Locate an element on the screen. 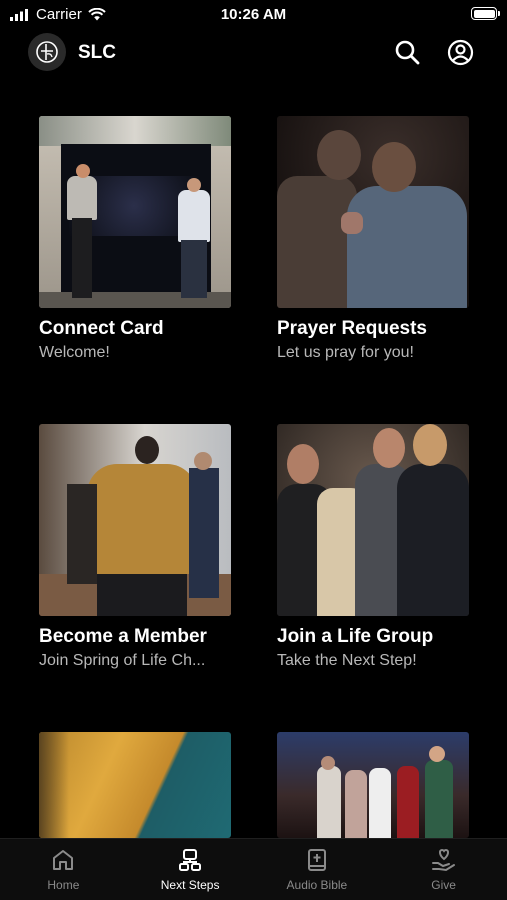  tab-label: Give is located at coordinates (443, 885).